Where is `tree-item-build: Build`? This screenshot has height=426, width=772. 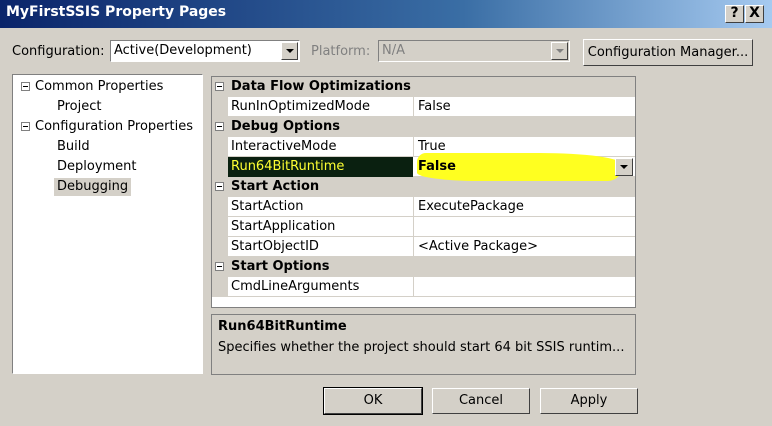 tree-item-build: Build is located at coordinates (73, 147).